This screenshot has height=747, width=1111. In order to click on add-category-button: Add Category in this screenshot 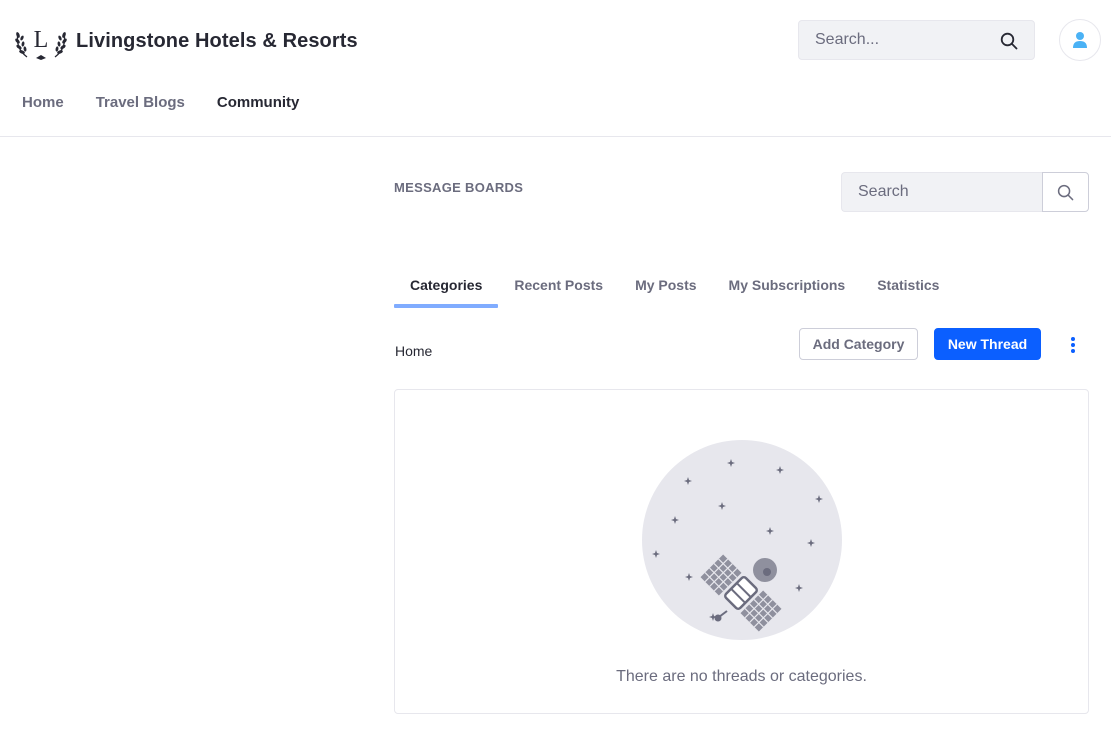, I will do `click(858, 344)`.